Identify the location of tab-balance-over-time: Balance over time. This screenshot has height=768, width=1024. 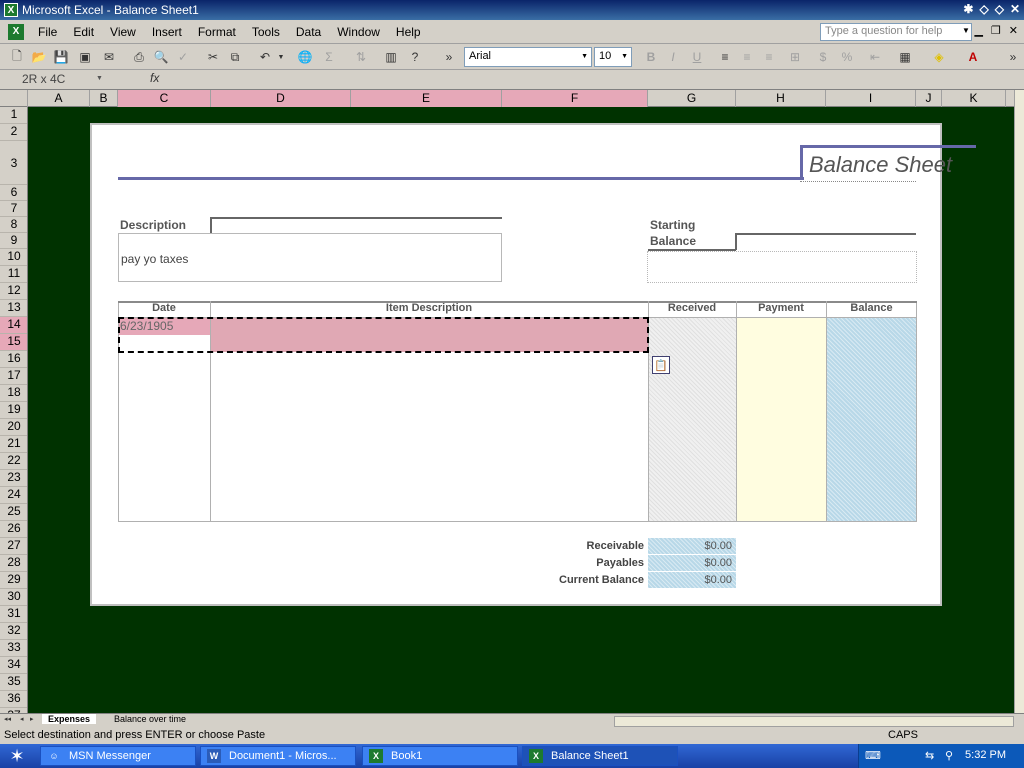
(150, 719).